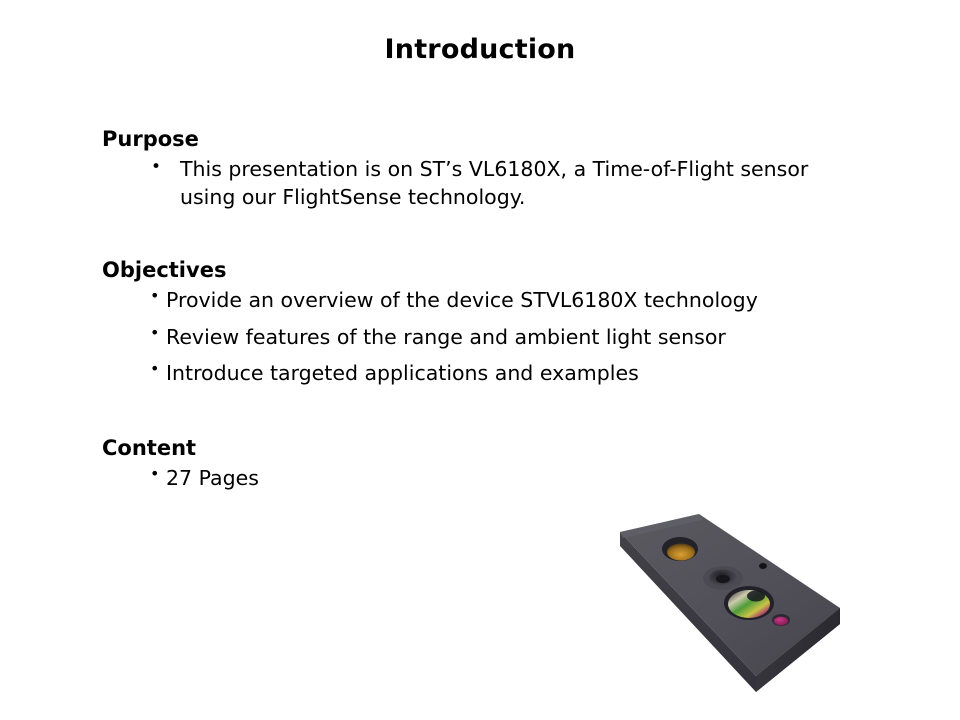  I want to click on ring-aperture-core, so click(723, 579).